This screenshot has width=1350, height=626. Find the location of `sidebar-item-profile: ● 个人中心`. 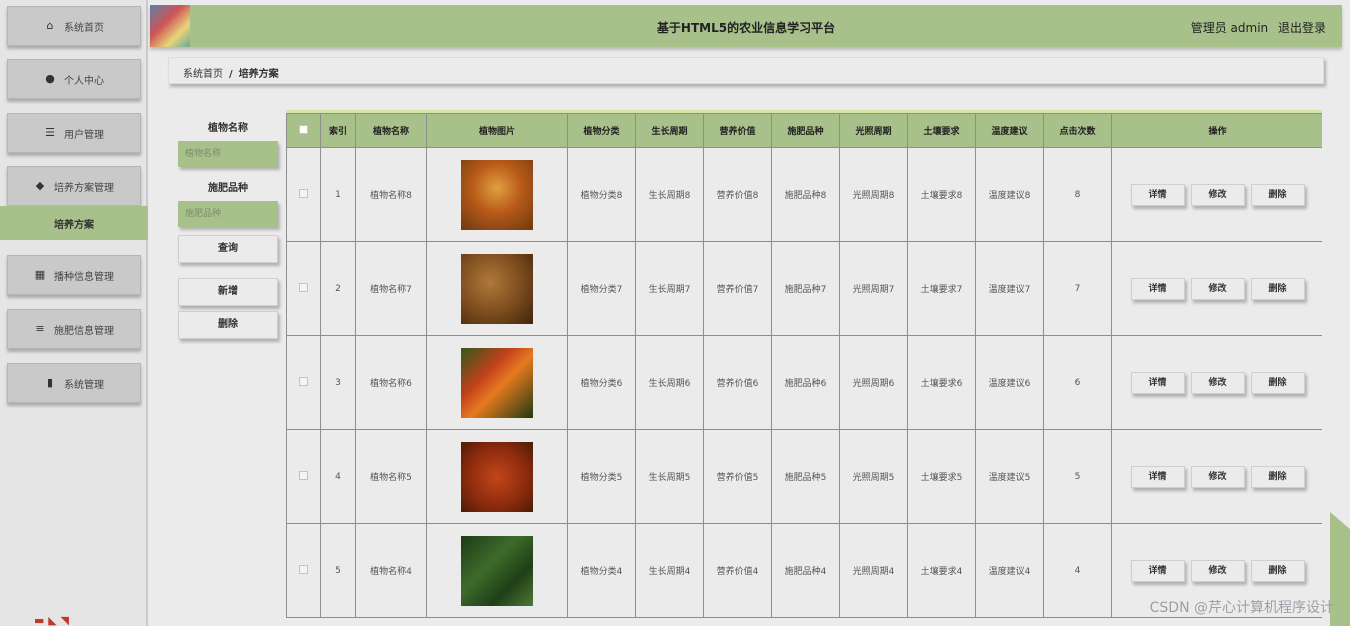

sidebar-item-profile: ● 个人中心 is located at coordinates (74, 79).